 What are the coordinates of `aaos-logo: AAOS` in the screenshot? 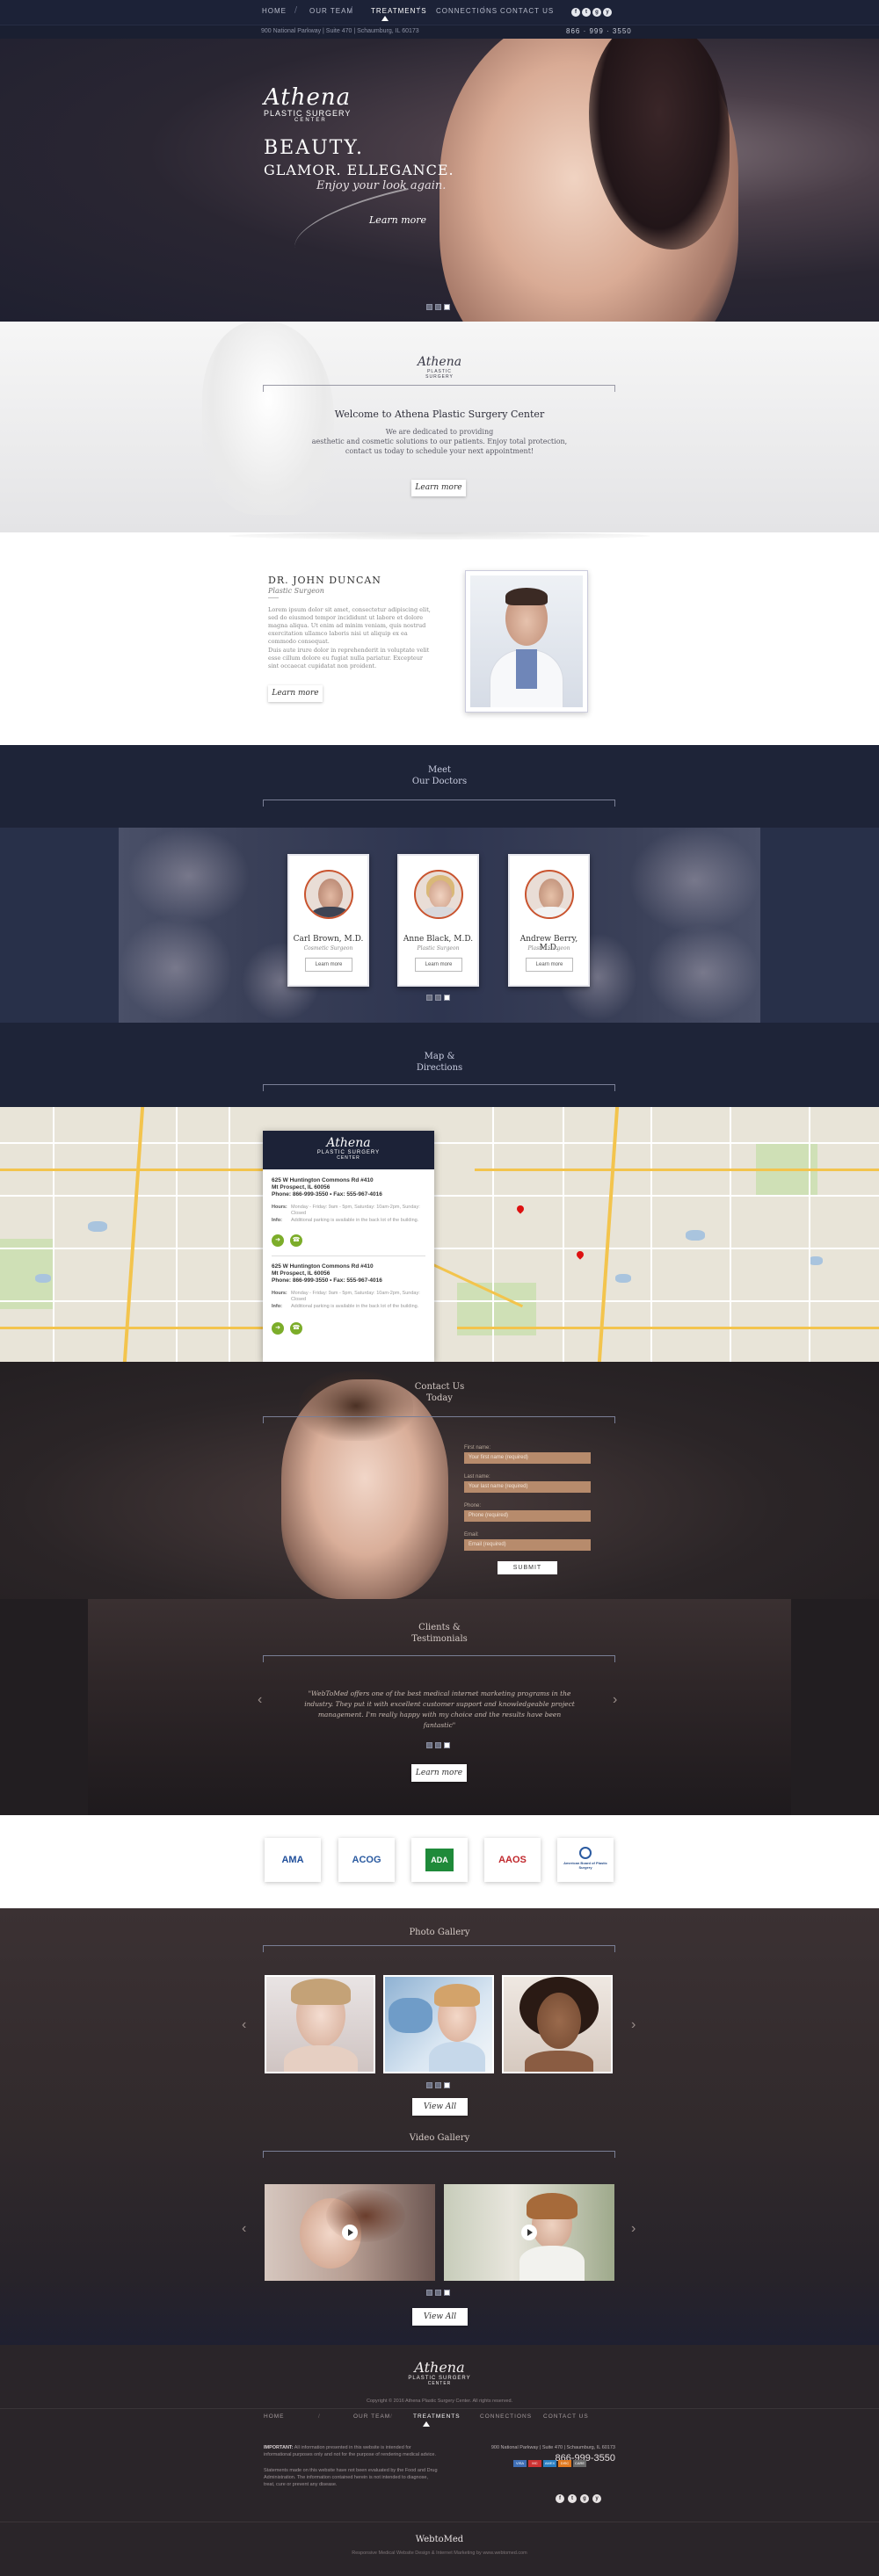 It's located at (512, 1860).